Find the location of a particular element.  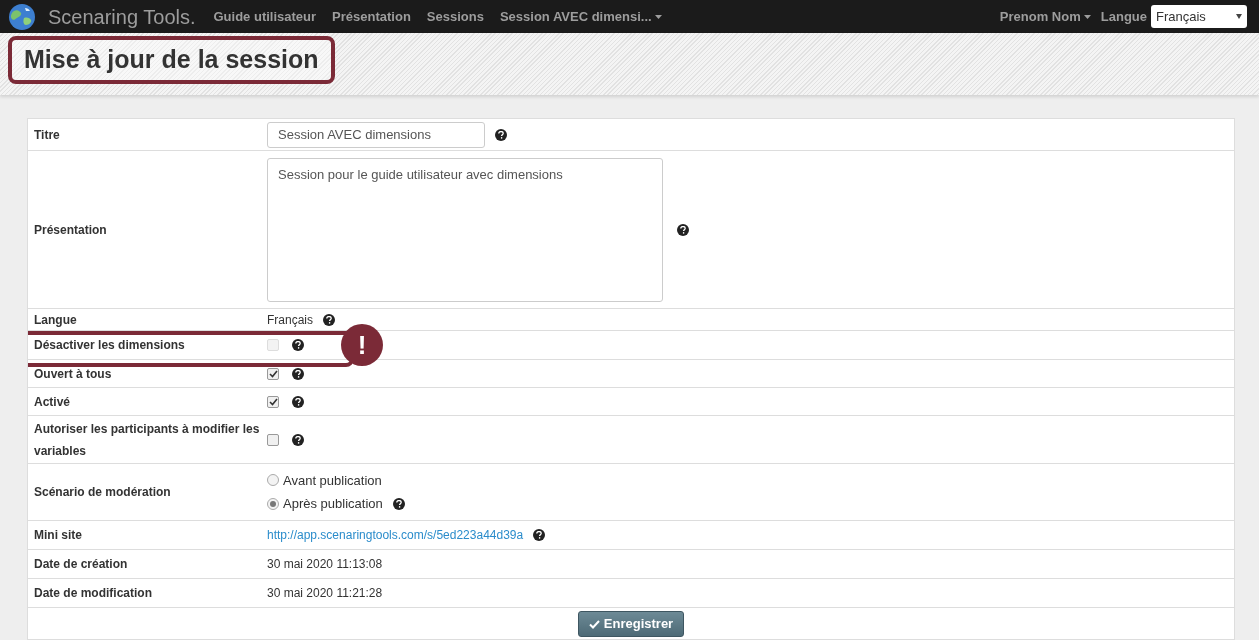

title-field: Session AVEC dimensions is located at coordinates (376, 134).